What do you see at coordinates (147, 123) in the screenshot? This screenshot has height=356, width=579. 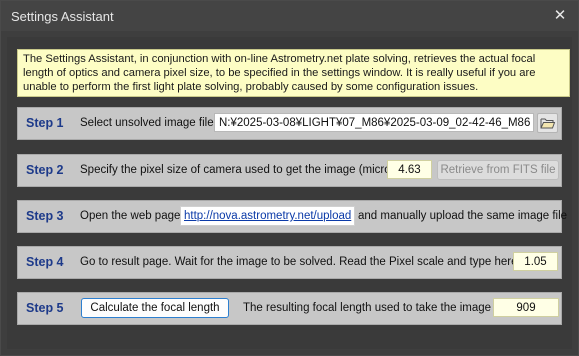 I see `step-1-text: Select unsolved image file` at bounding box center [147, 123].